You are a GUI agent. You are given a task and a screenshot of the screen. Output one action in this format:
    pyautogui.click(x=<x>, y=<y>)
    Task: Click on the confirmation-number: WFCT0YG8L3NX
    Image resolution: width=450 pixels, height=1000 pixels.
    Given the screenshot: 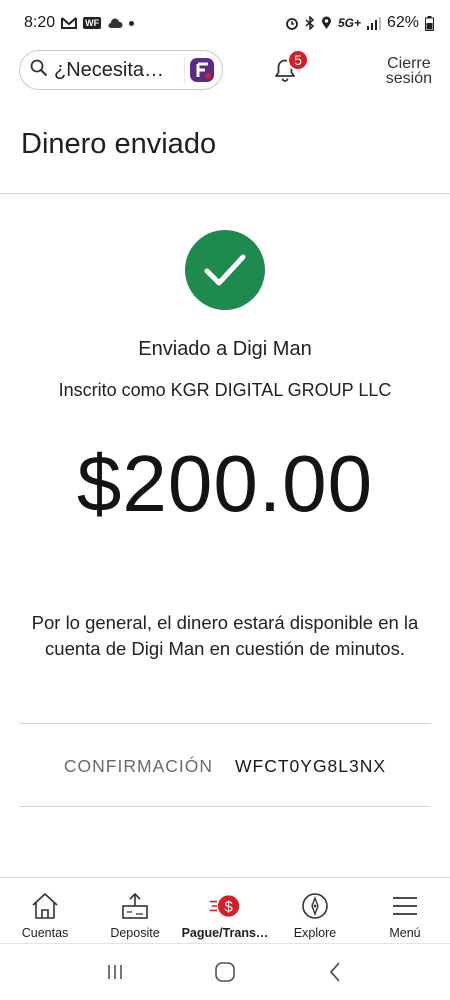 What is the action you would take?
    pyautogui.click(x=311, y=766)
    